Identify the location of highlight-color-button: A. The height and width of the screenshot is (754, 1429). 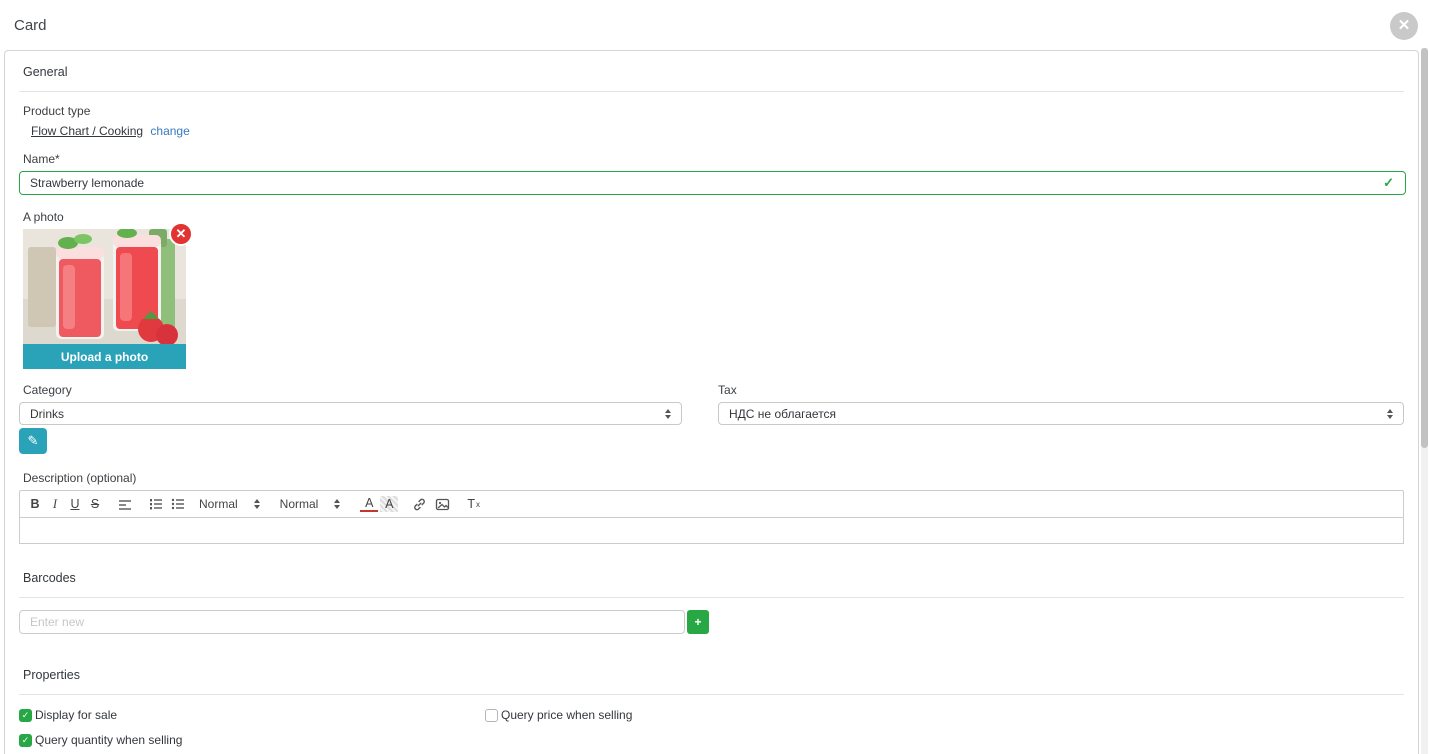
(389, 504).